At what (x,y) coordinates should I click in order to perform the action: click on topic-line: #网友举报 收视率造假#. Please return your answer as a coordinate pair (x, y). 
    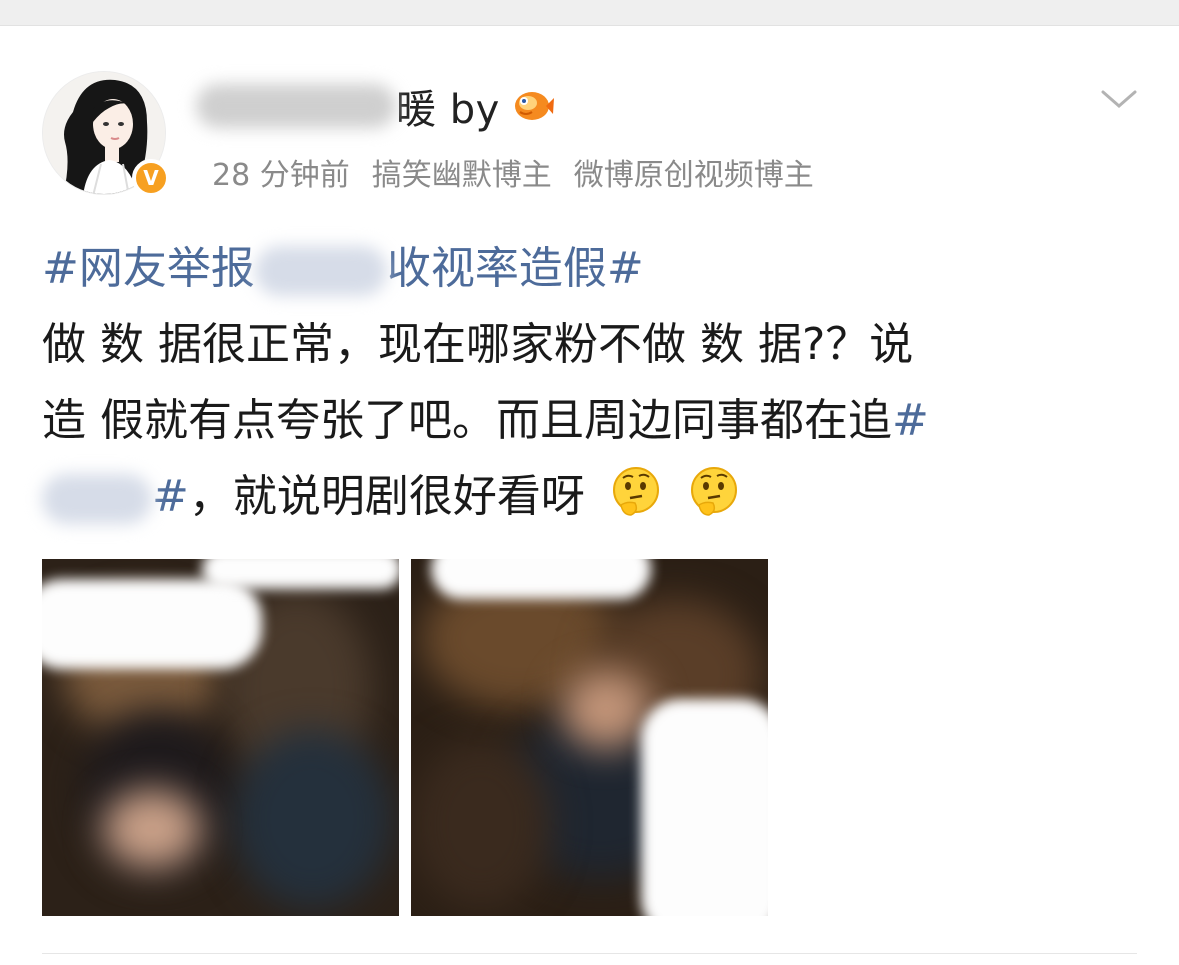
    Looking at the image, I should click on (597, 269).